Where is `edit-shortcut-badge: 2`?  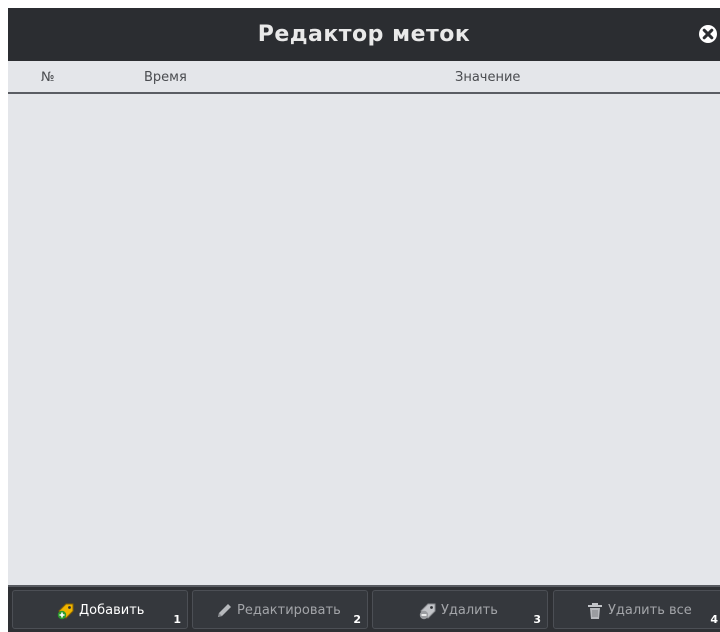 edit-shortcut-badge: 2 is located at coordinates (357, 619).